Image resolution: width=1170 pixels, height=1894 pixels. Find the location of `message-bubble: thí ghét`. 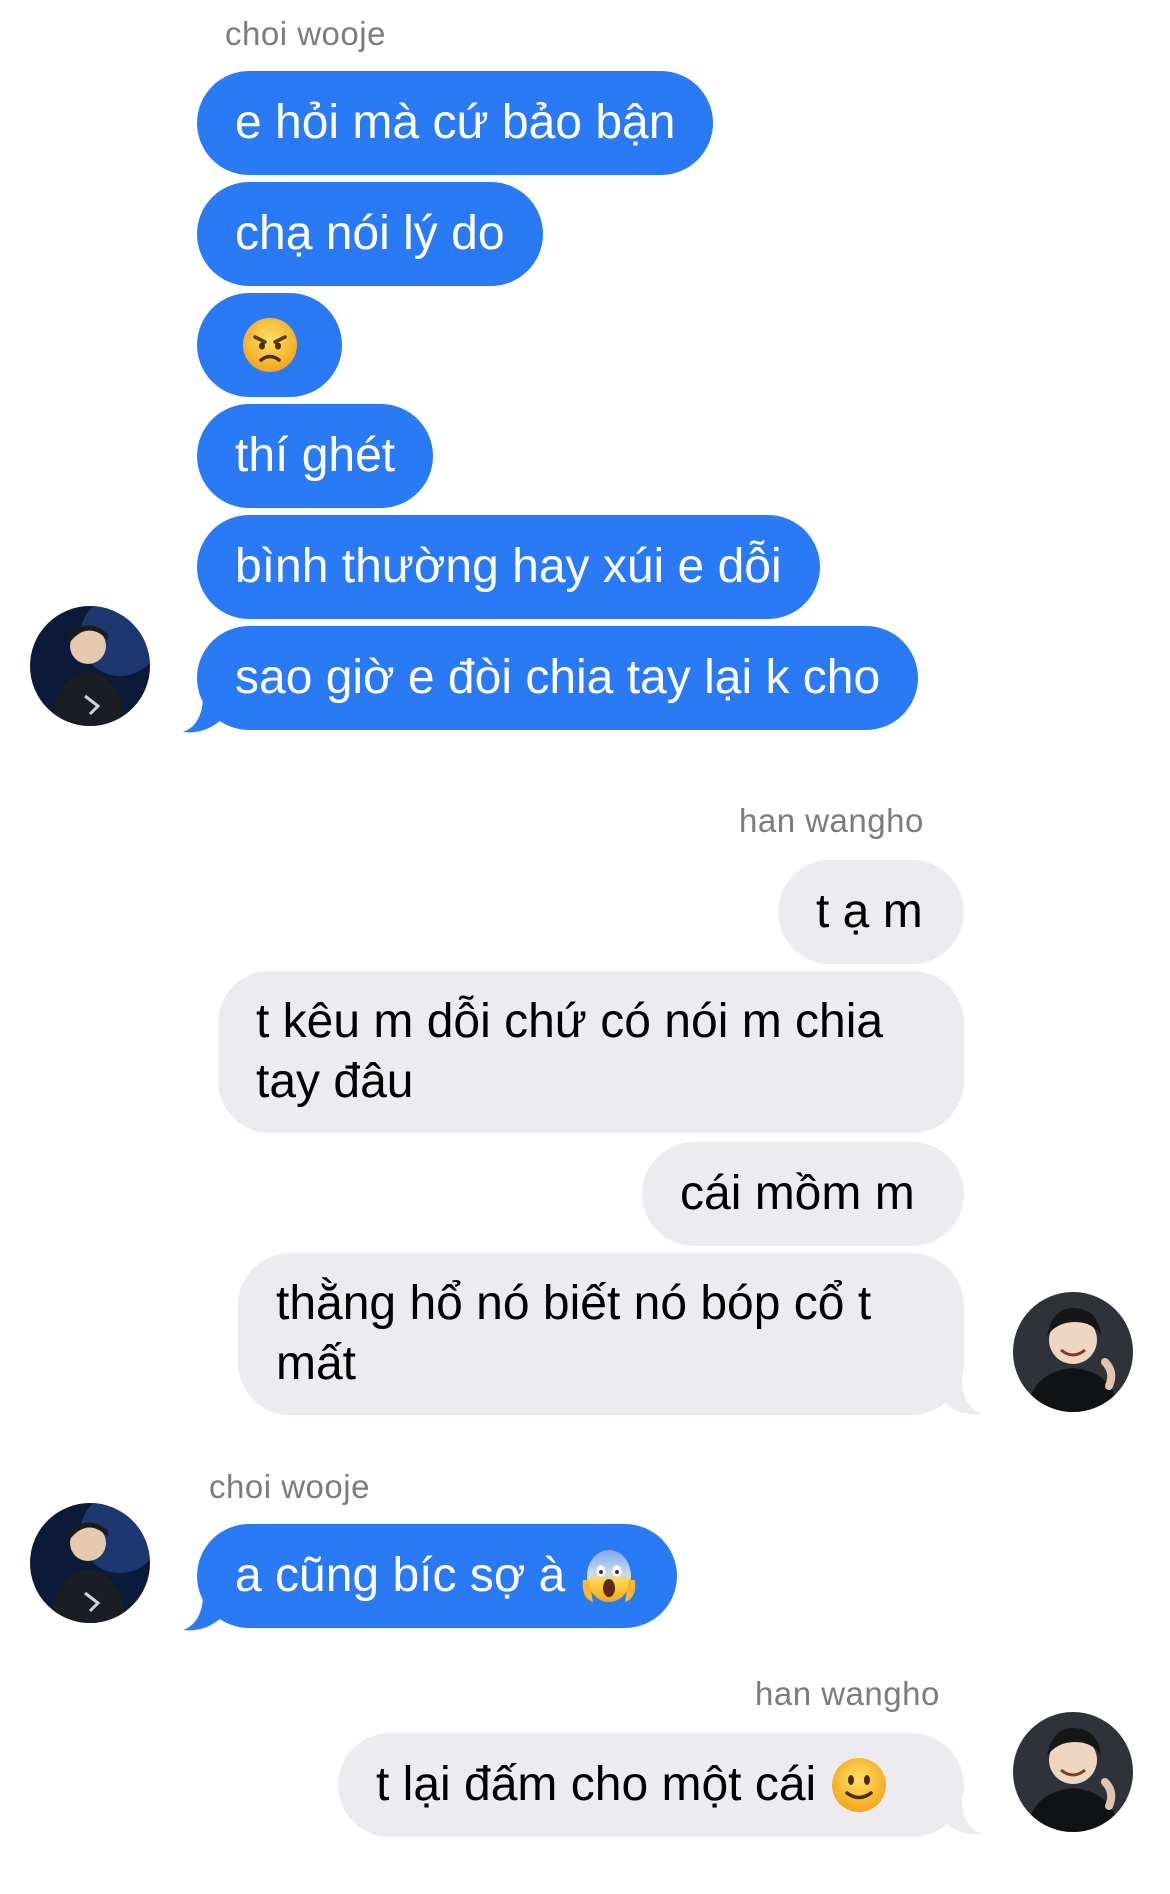

message-bubble: thí ghét is located at coordinates (315, 456).